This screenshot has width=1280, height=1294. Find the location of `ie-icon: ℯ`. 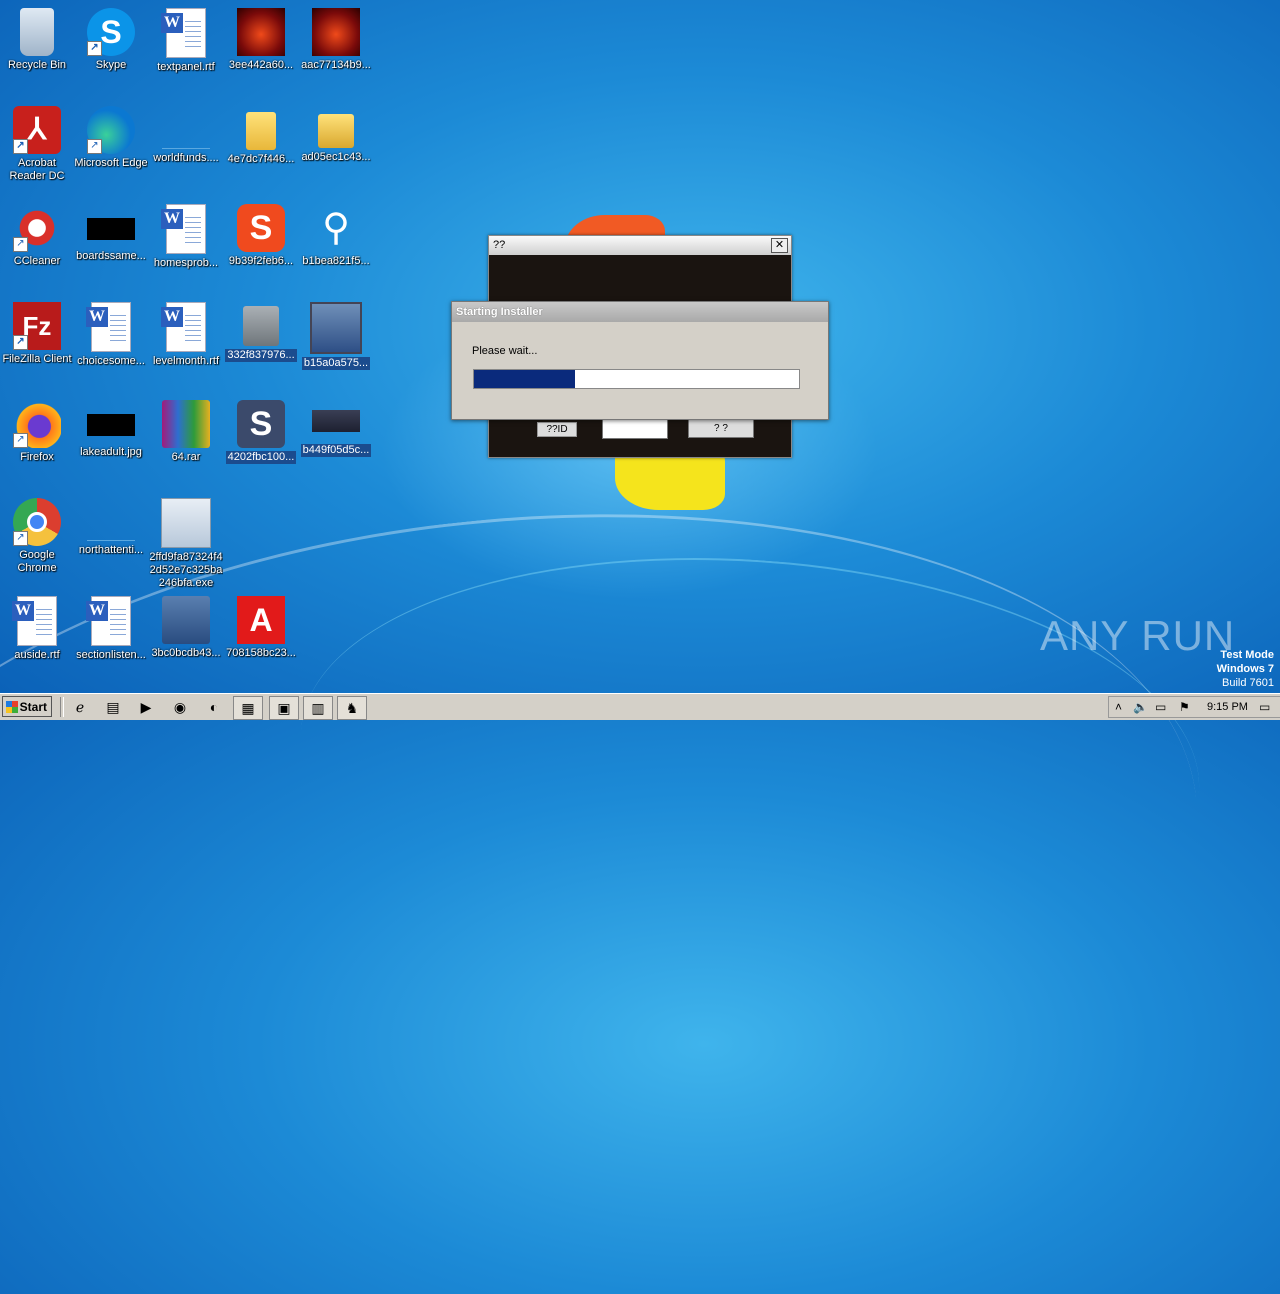

ie-icon: ℯ is located at coordinates (80, 707).